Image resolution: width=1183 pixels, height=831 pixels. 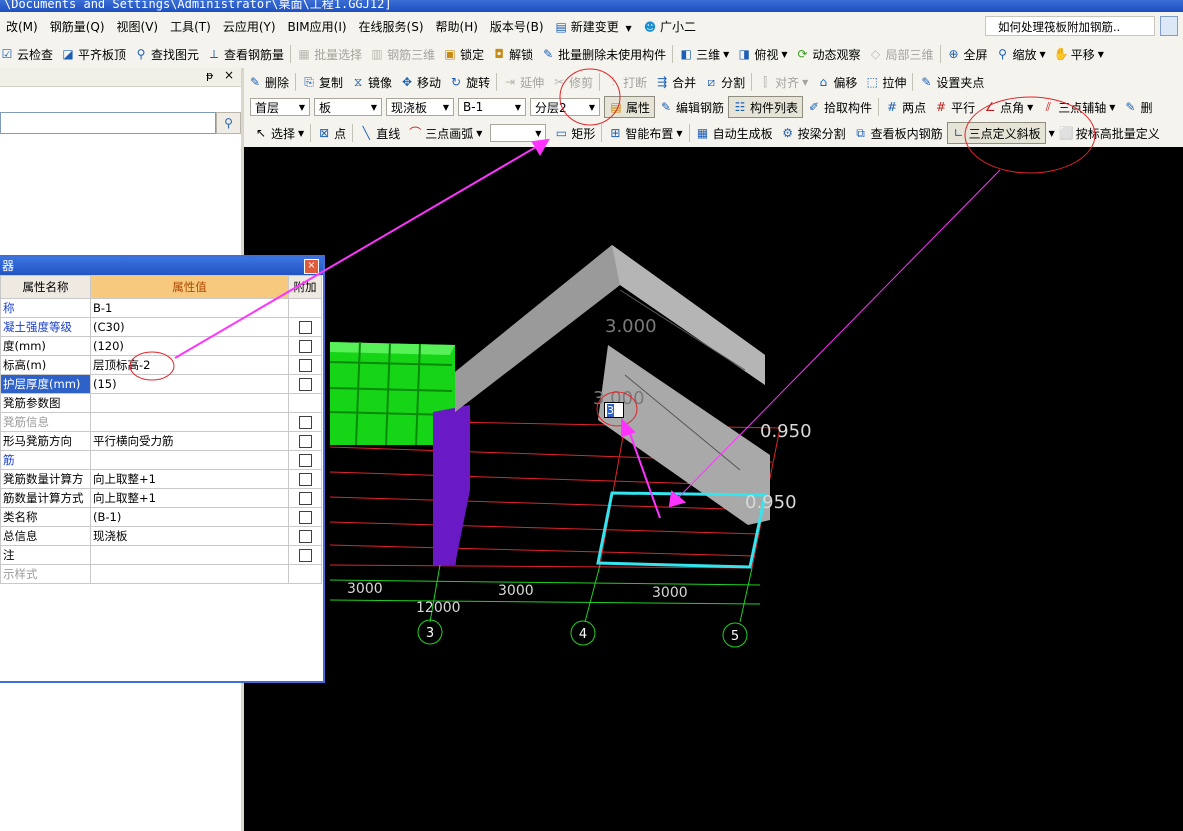 I want to click on merge-button: ⇶ 合并, so click(x=675, y=82).